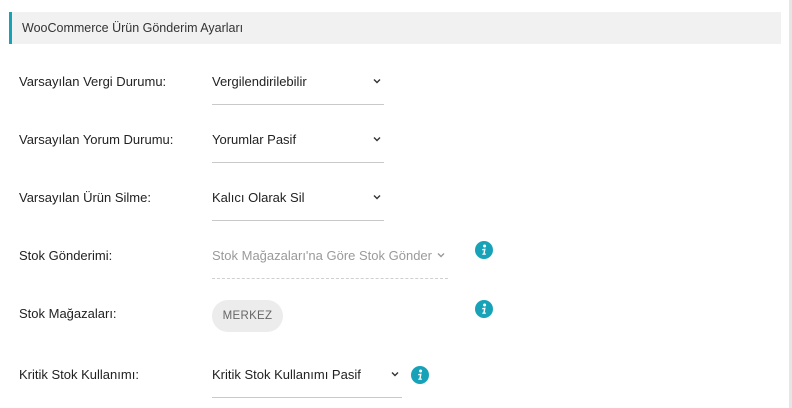 The height and width of the screenshot is (408, 792). I want to click on critical-stock-select: Kritik Stok Kullanımı Pasif, so click(307, 375).